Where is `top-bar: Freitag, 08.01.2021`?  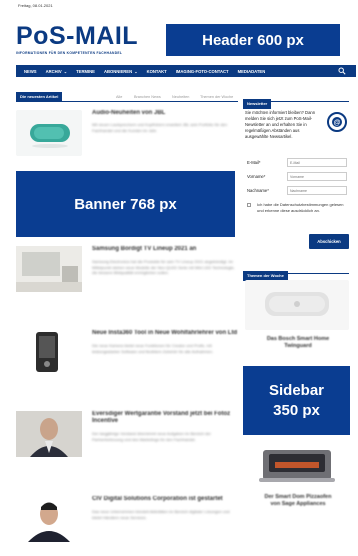
top-bar: Freitag, 08.01.2021 is located at coordinates (179, 7).